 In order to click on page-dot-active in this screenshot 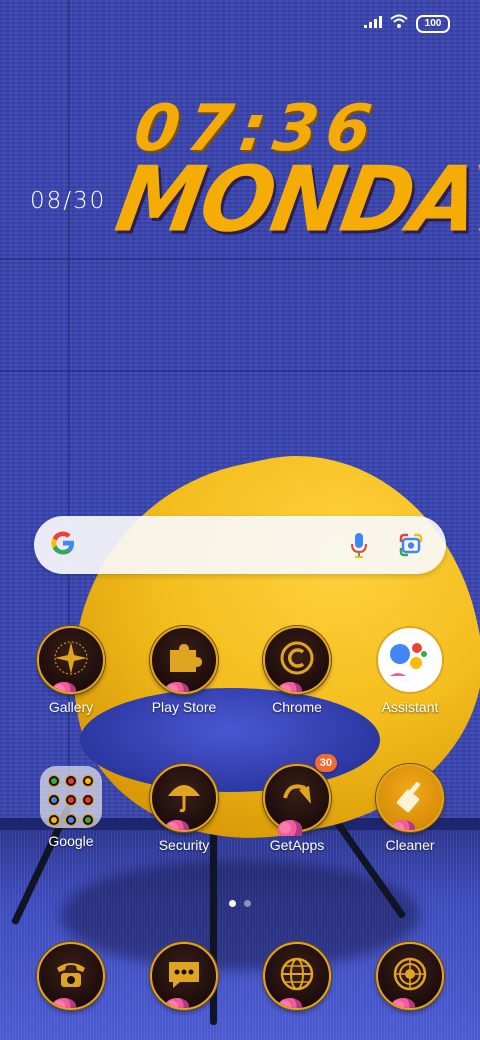, I will do `click(232, 903)`.